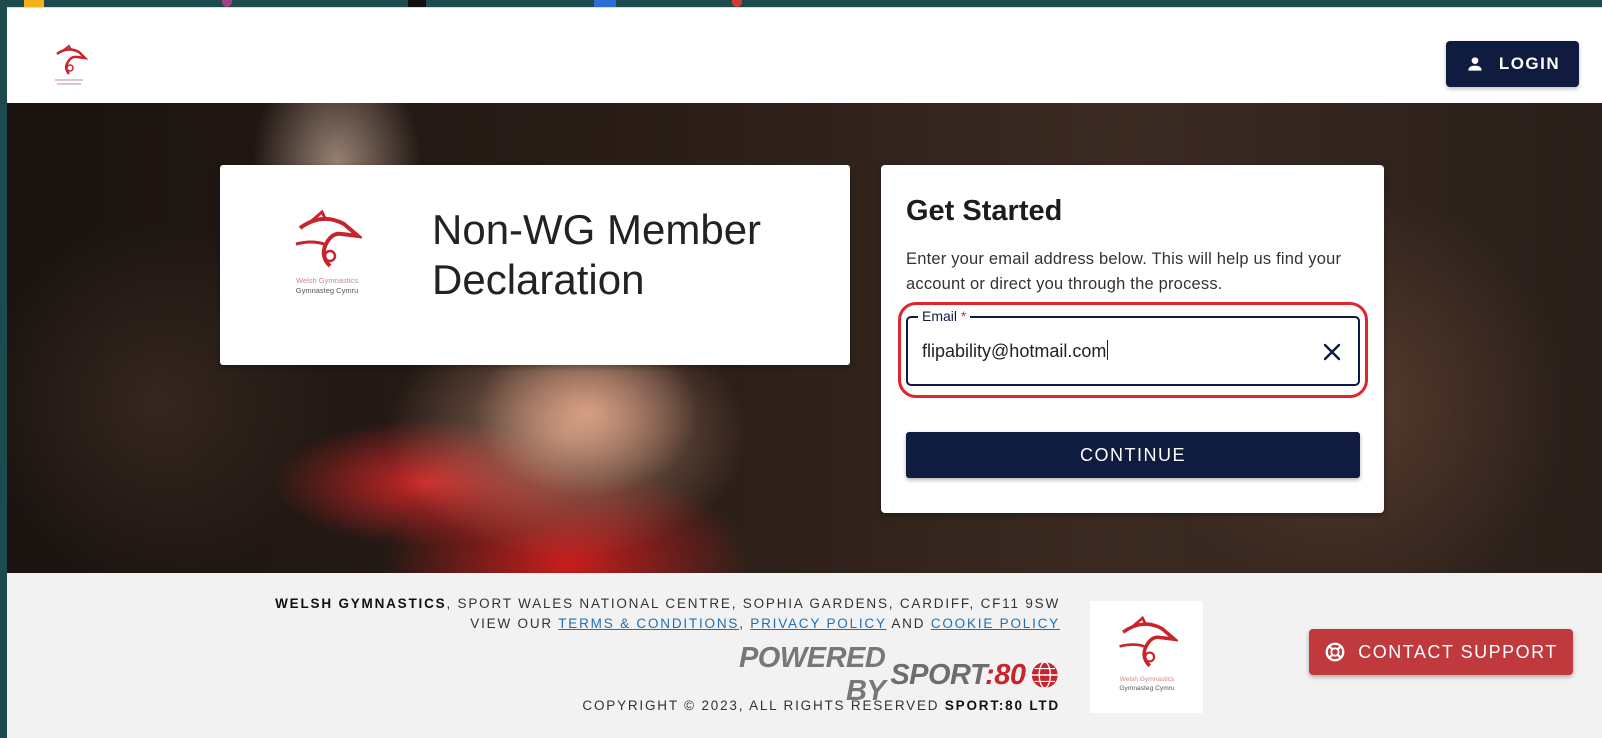  I want to click on footer-logo: Welsh Gymnastics Gymnasteg Cymru, so click(1146, 657).